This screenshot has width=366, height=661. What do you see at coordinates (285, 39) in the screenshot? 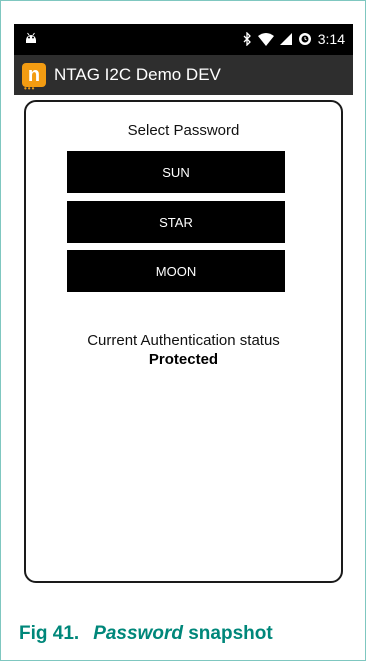
I see `signal-icon` at bounding box center [285, 39].